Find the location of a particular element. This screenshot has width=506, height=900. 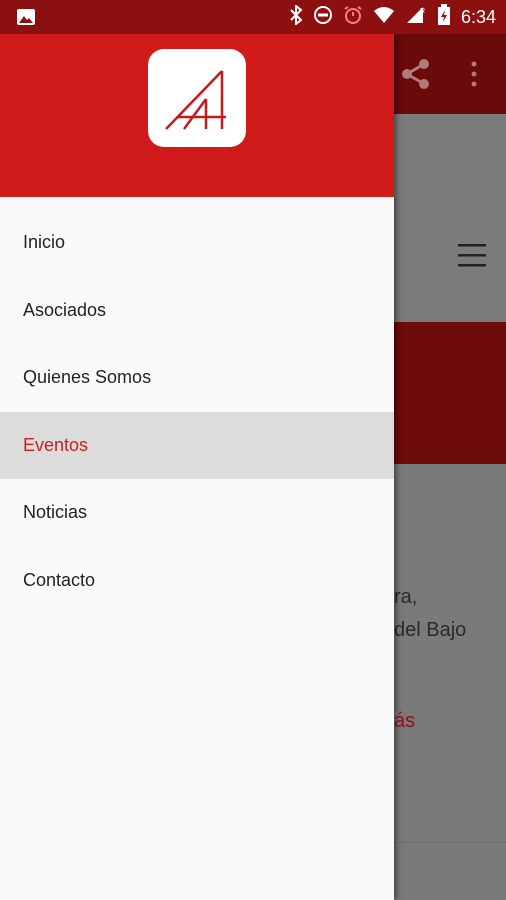

drawer-item-contacto: Contacto is located at coordinates (197, 581).